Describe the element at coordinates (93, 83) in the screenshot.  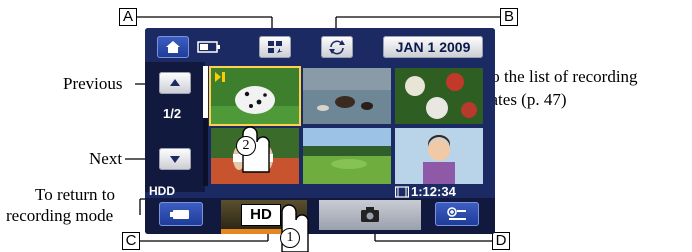
I see `previous-label: Previous` at that location.